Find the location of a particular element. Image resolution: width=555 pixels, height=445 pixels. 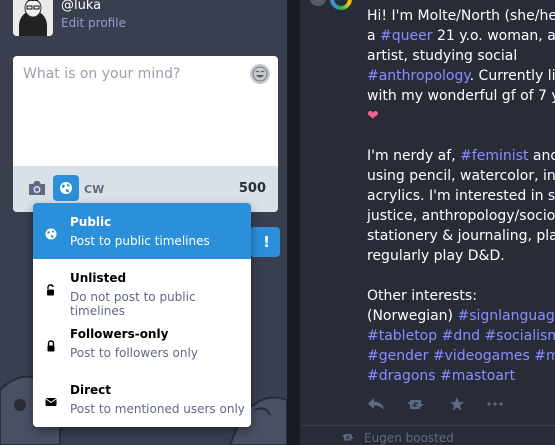

toot-button: ! is located at coordinates (265, 242).